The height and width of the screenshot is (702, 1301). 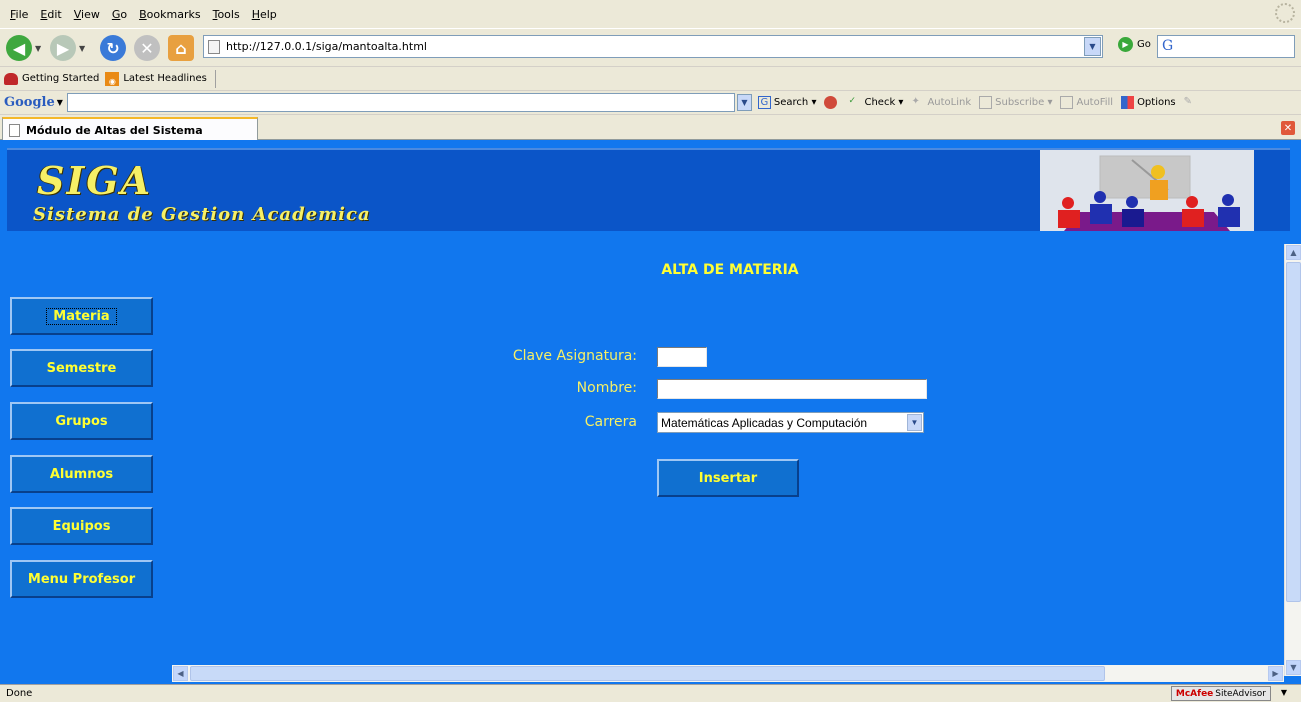 I want to click on tab-bar: Módulo de Altas del Sistema ✕, so click(x=650, y=127).